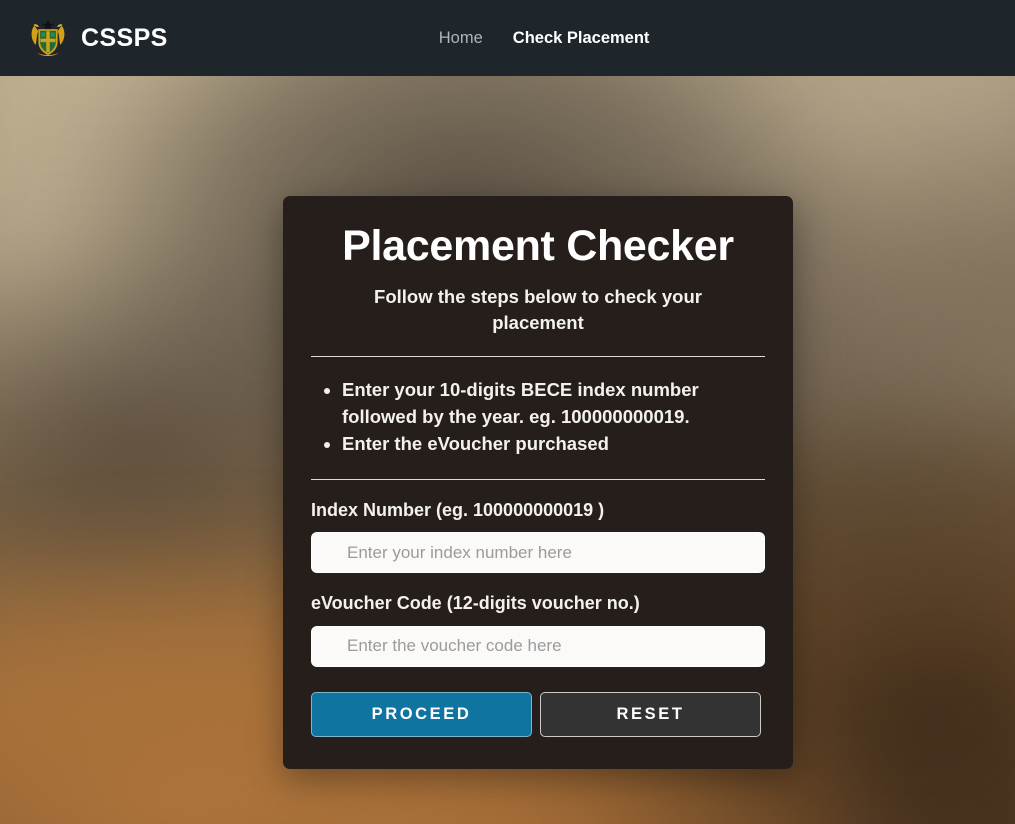  Describe the element at coordinates (553, 443) in the screenshot. I see `list-item: Enter the eVoucher purchased` at that location.